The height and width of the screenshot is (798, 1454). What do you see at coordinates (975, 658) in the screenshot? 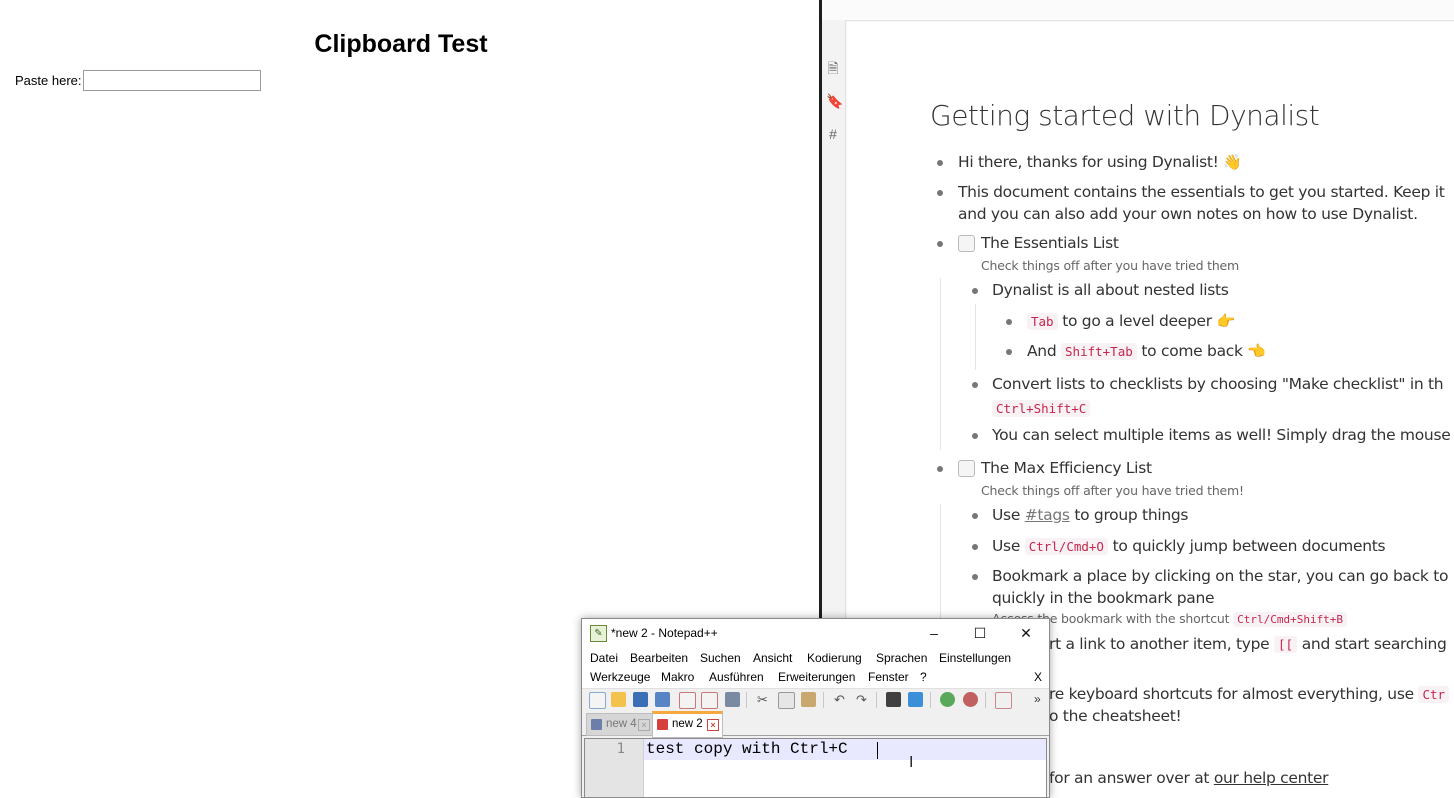
I see `menu-einstellungen: Einstellungen` at bounding box center [975, 658].